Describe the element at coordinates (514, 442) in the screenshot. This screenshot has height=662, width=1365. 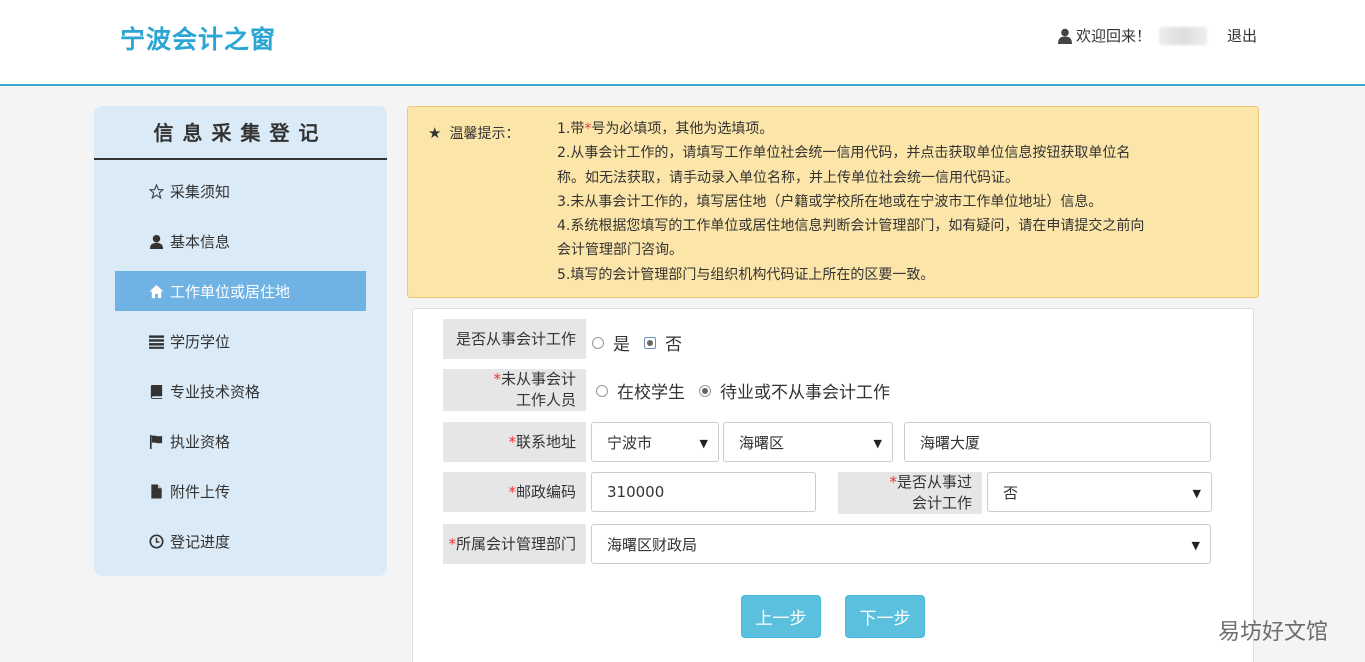
I see `label-address: * 联系地址` at that location.